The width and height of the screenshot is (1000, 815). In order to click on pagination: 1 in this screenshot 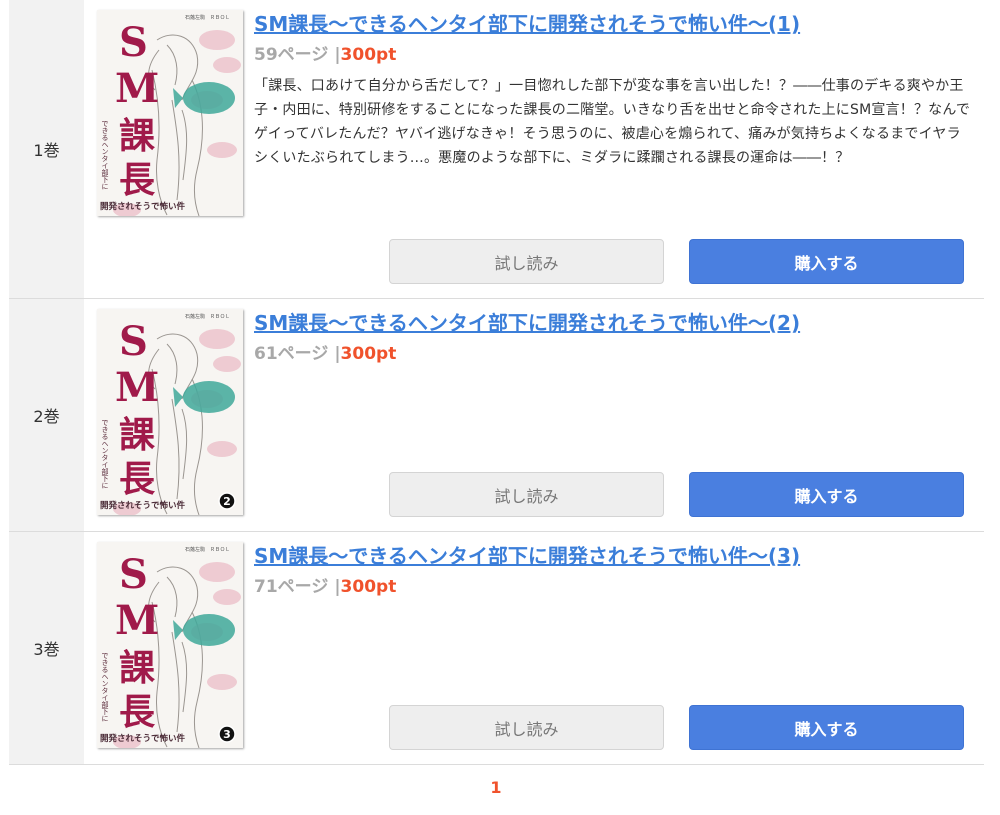, I will do `click(500, 787)`.